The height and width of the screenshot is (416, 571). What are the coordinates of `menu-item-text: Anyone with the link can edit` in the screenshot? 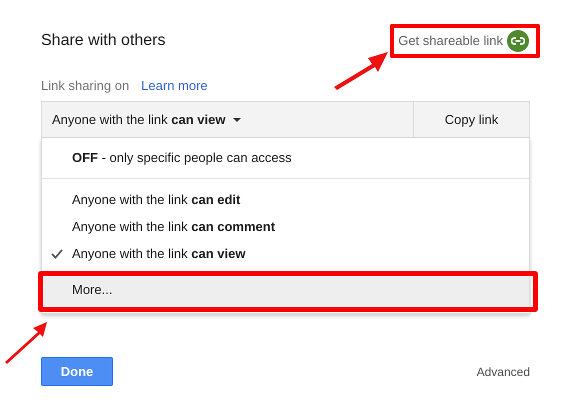 It's located at (156, 199).